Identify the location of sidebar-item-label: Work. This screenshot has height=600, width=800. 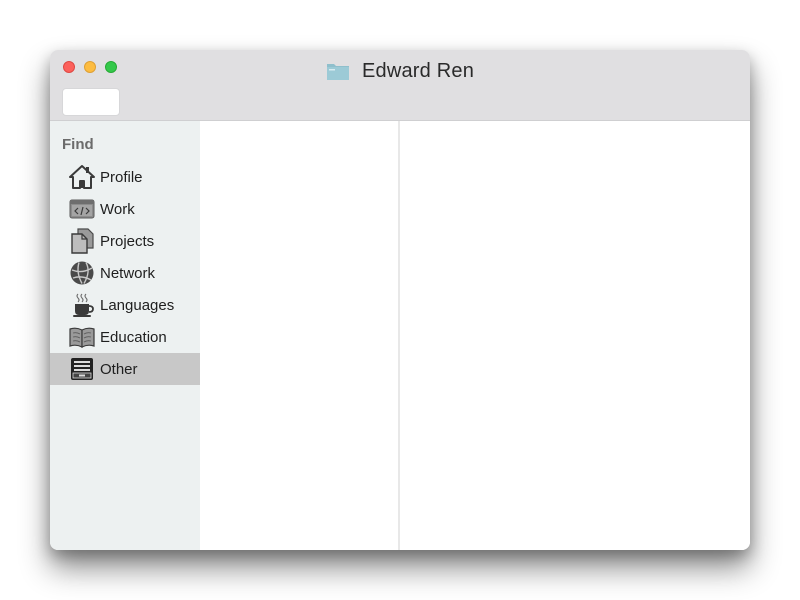
(117, 209).